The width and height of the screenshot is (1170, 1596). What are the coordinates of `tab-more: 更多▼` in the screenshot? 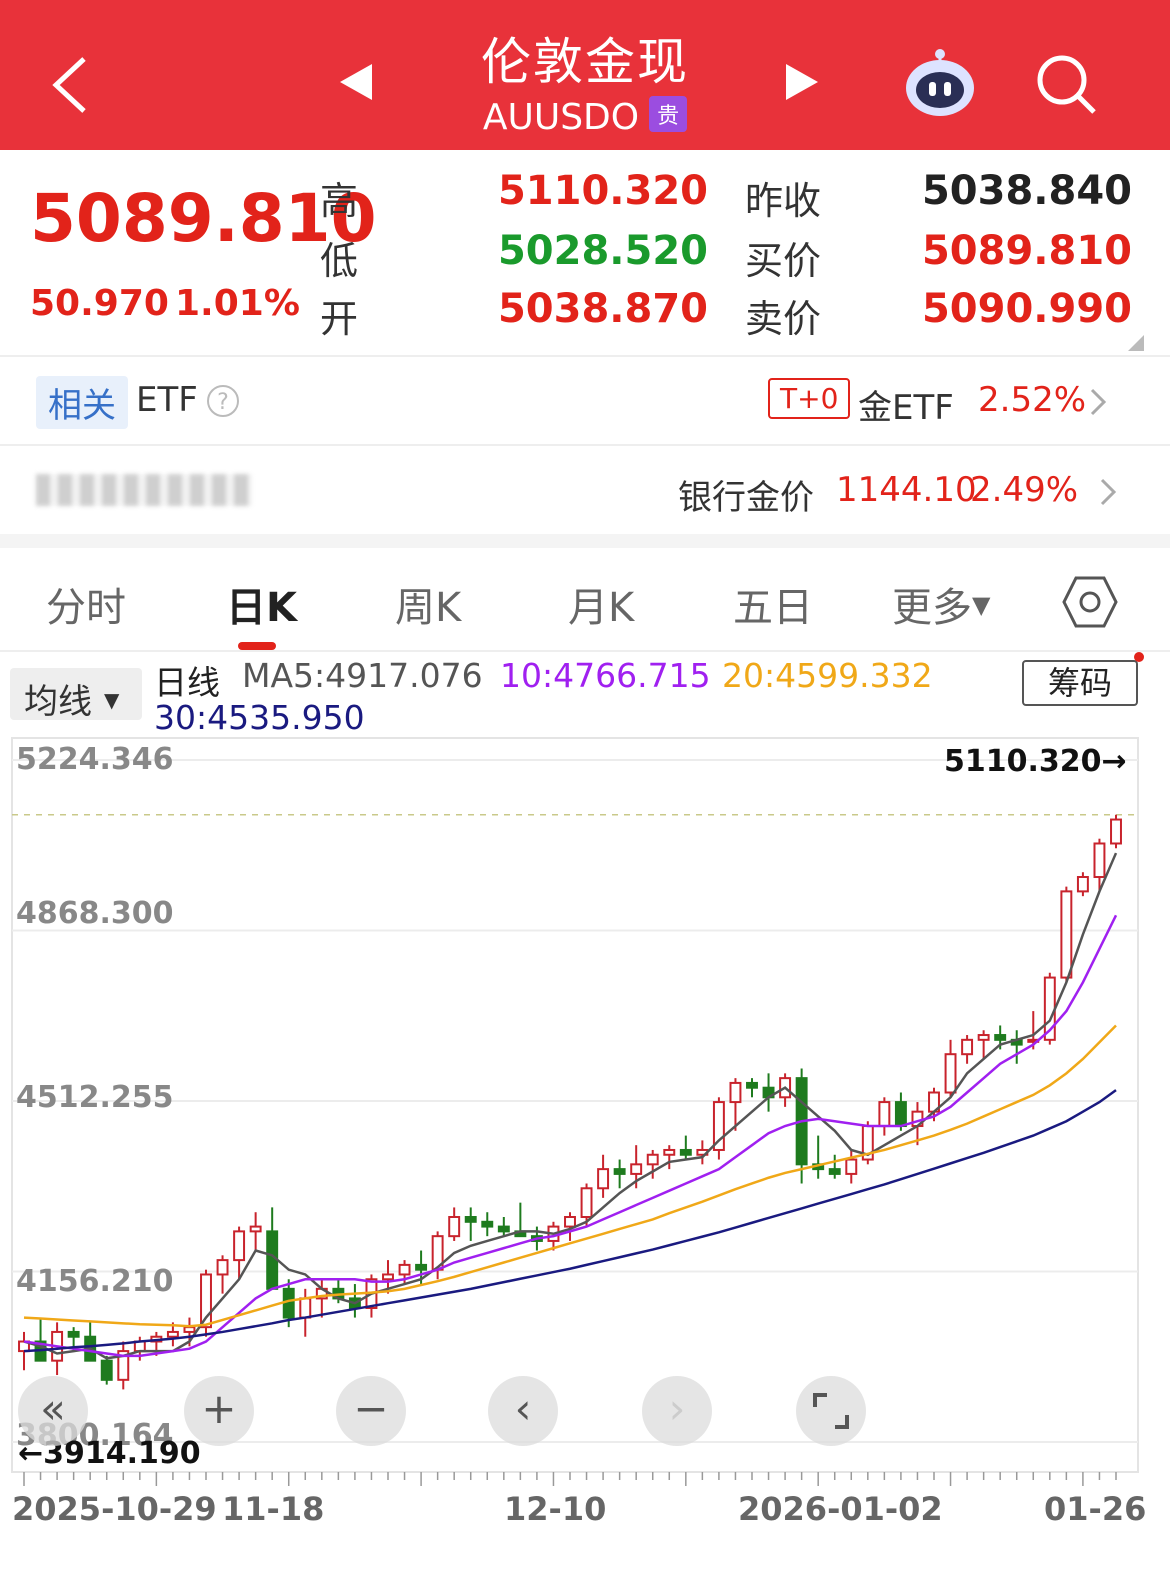 It's located at (941, 604).